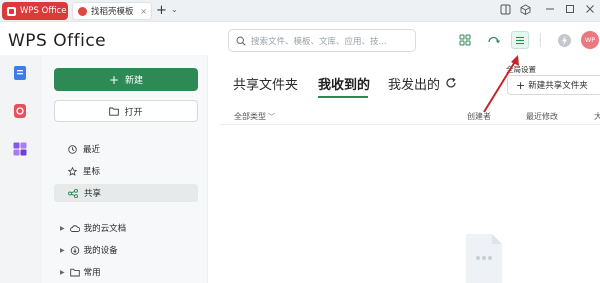  Describe the element at coordinates (126, 193) in the screenshot. I see `sidebar-item-shared: 共享` at that location.